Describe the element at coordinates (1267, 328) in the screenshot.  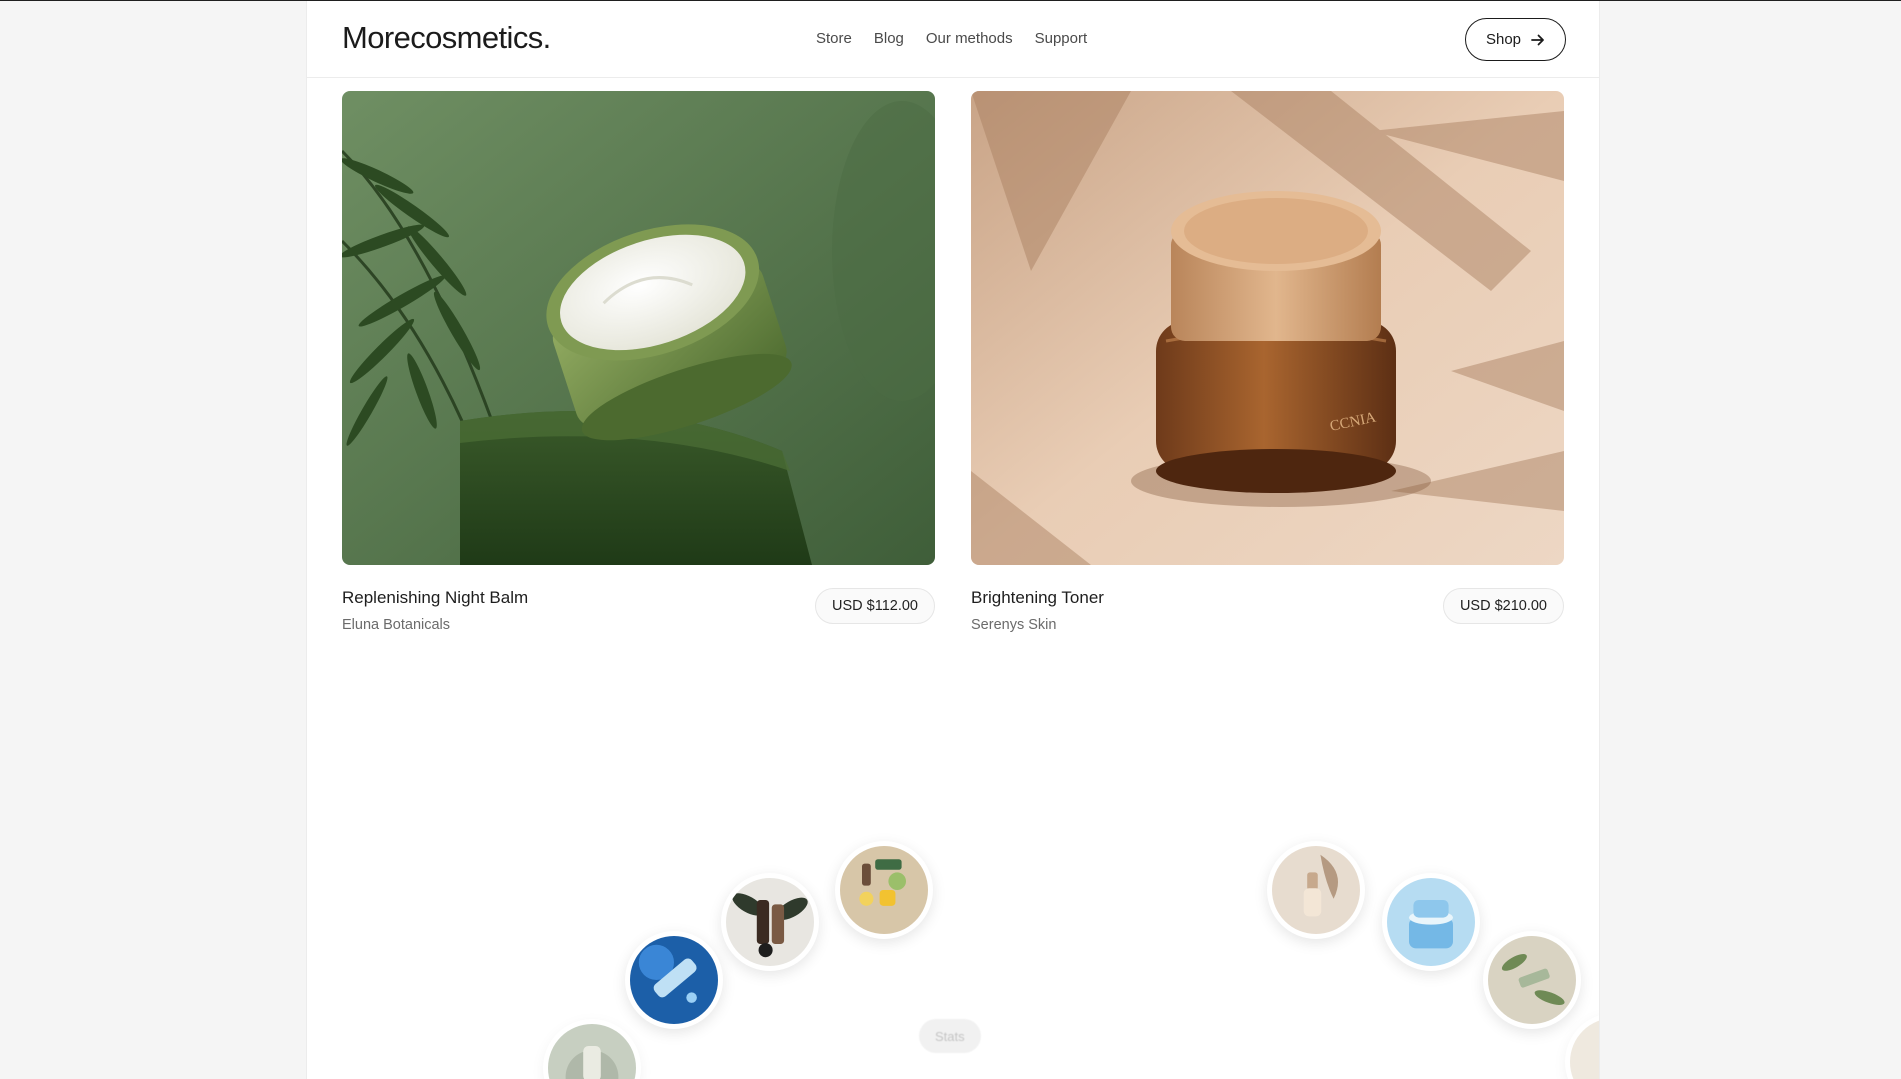
I see `product-image-brightening-toner: CCNIA` at that location.